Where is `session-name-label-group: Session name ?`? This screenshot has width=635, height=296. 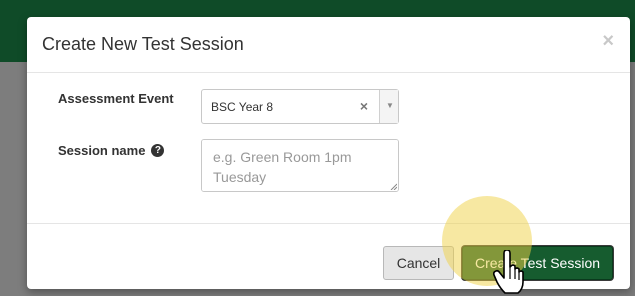
session-name-label-group: Session name ? is located at coordinates (111, 150).